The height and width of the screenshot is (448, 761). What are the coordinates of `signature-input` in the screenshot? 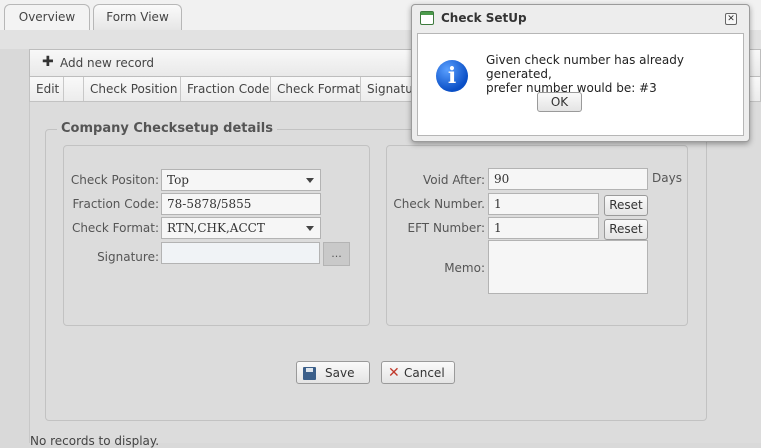 It's located at (240, 253).